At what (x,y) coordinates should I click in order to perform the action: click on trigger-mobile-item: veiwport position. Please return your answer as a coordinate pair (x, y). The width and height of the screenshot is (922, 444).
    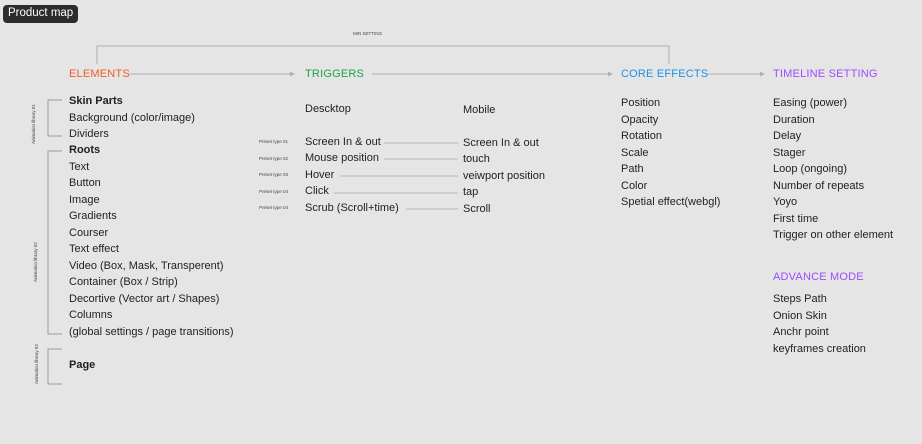
    Looking at the image, I should click on (504, 176).